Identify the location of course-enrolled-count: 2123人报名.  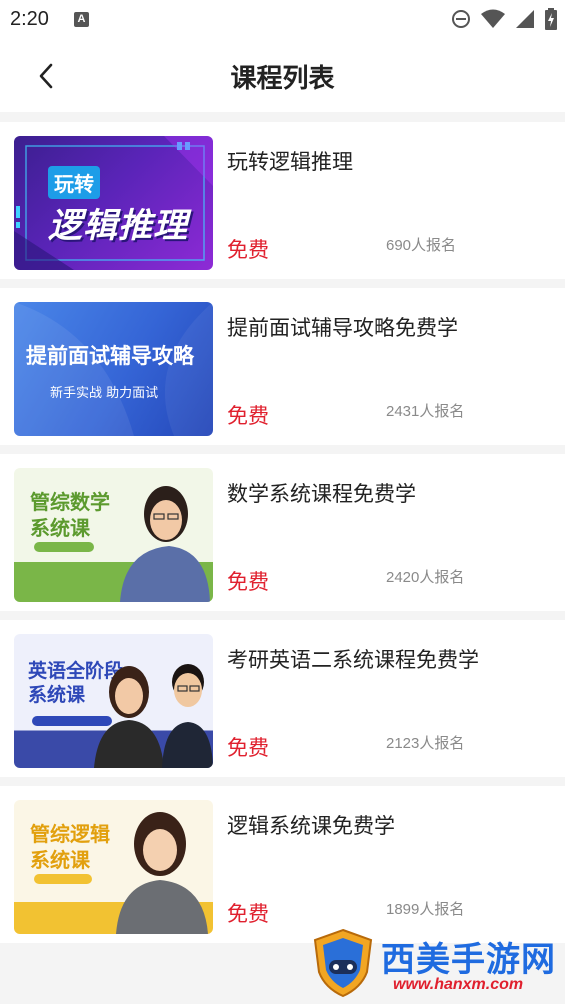
(425, 743).